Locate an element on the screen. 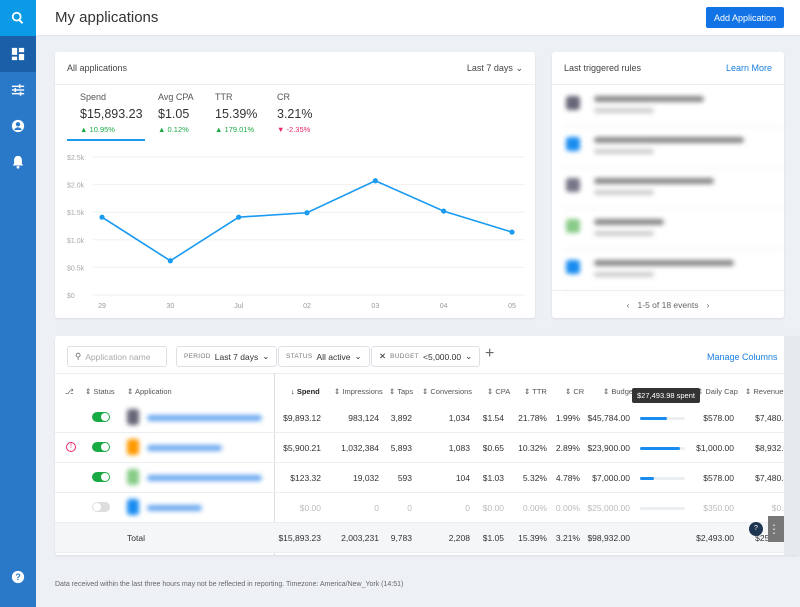 This screenshot has width=800, height=607. cell-cr: 1.99% is located at coordinates (567, 418).